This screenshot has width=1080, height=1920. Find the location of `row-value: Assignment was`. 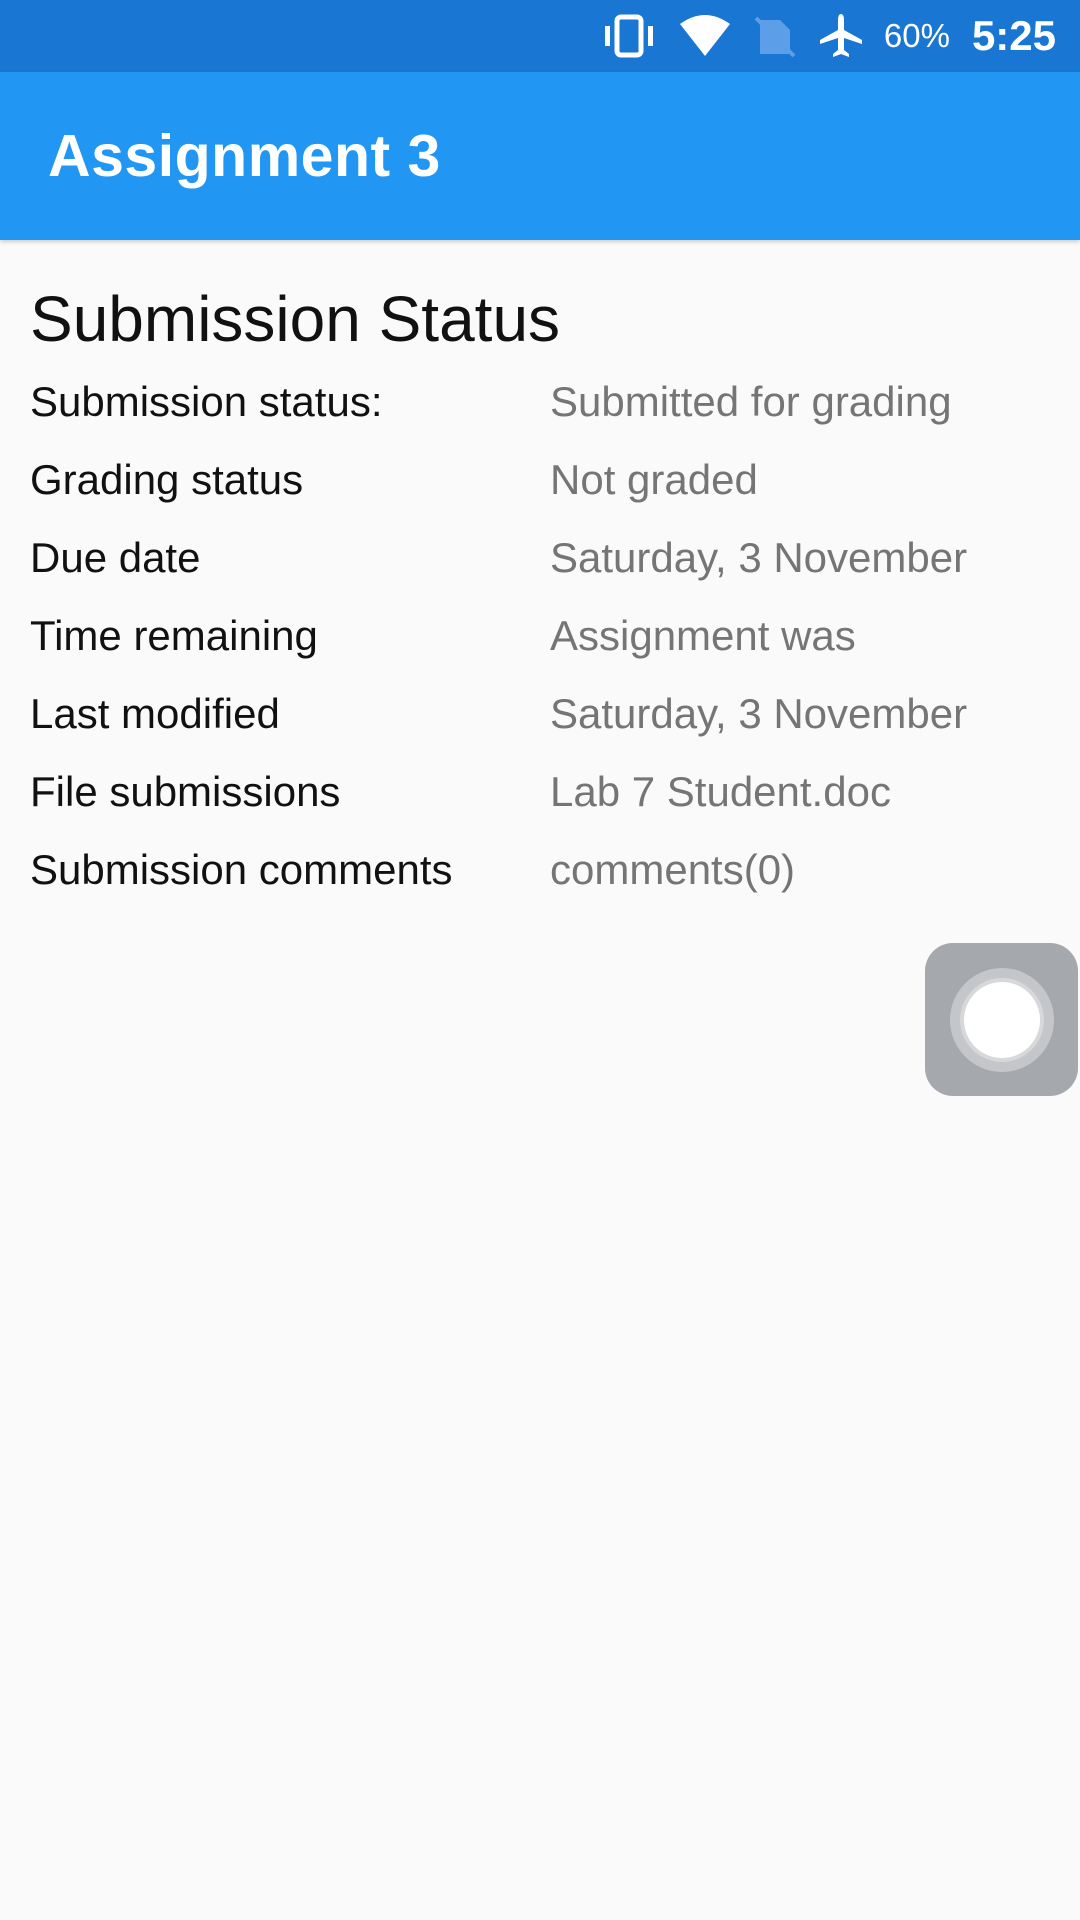

row-value: Assignment was is located at coordinates (703, 635).